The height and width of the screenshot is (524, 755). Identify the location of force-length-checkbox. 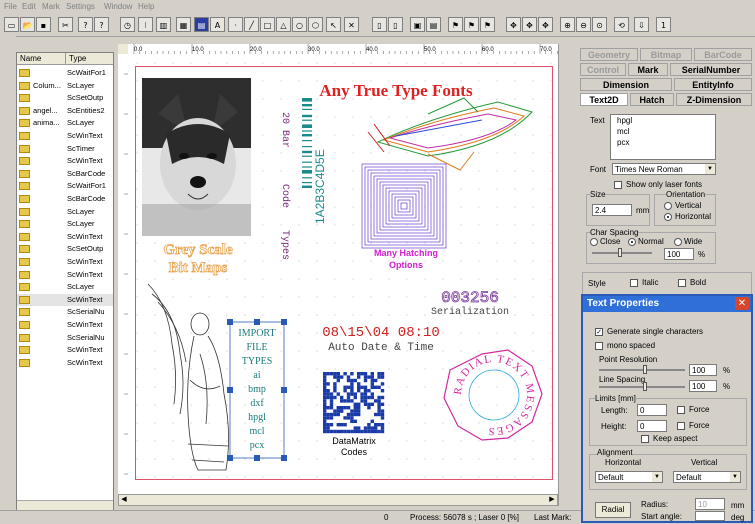
(681, 410).